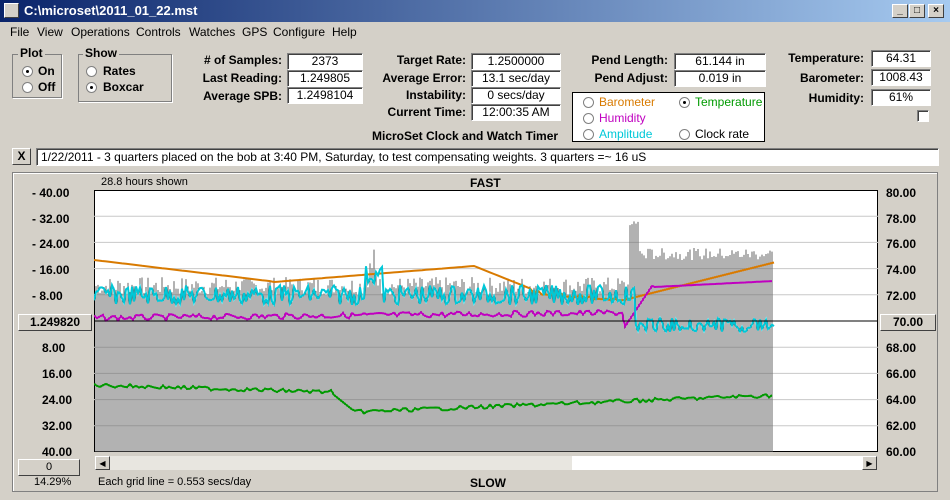 Image resolution: width=950 pixels, height=500 pixels. Describe the element at coordinates (242, 78) in the screenshot. I see `last-reading-label: Last Reading:` at that location.